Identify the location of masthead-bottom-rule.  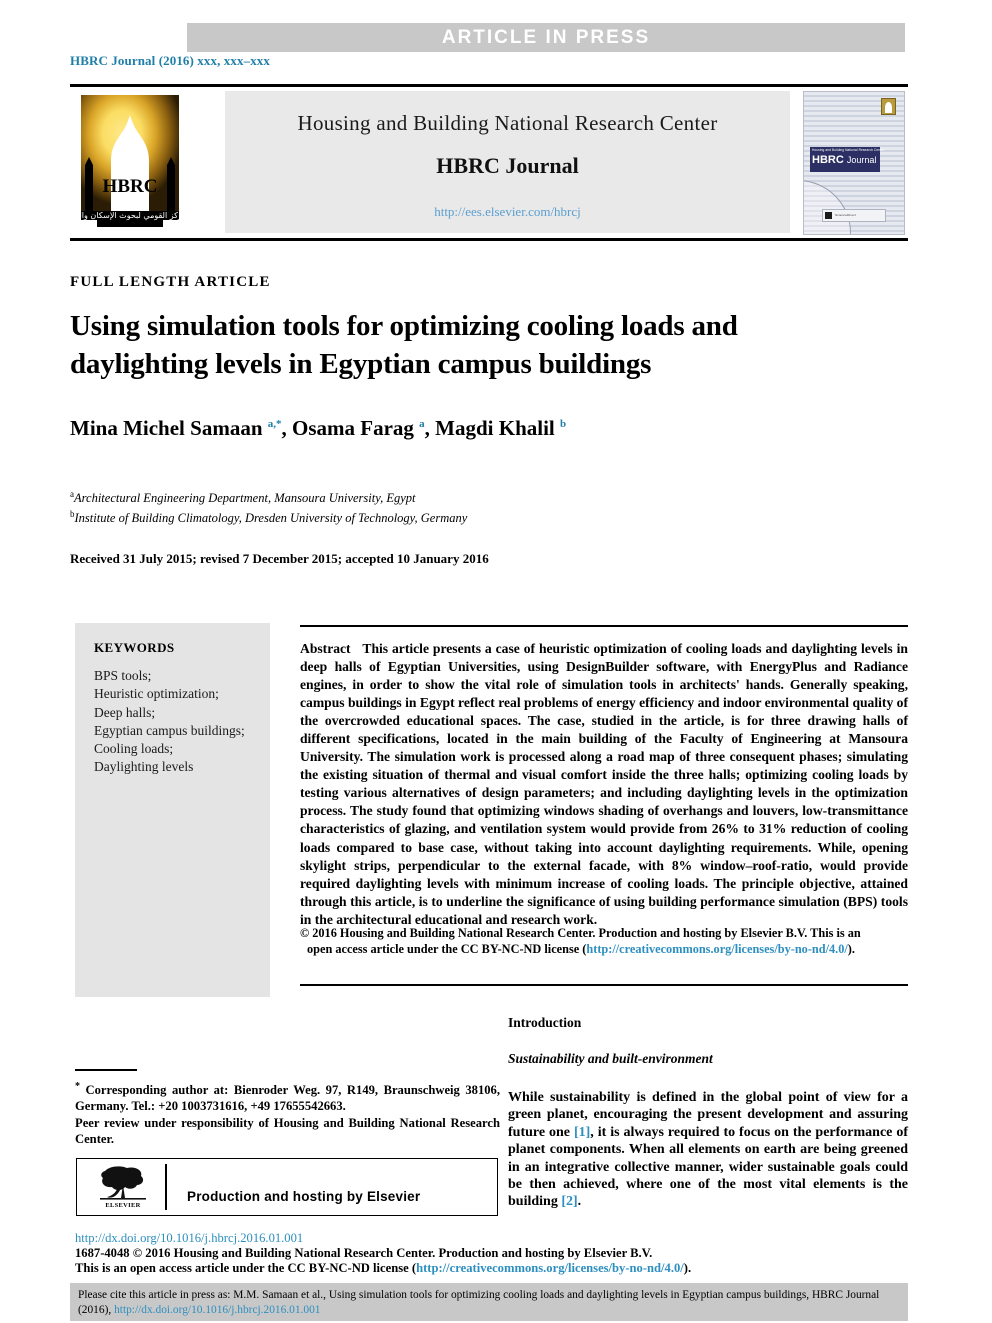
(489, 239).